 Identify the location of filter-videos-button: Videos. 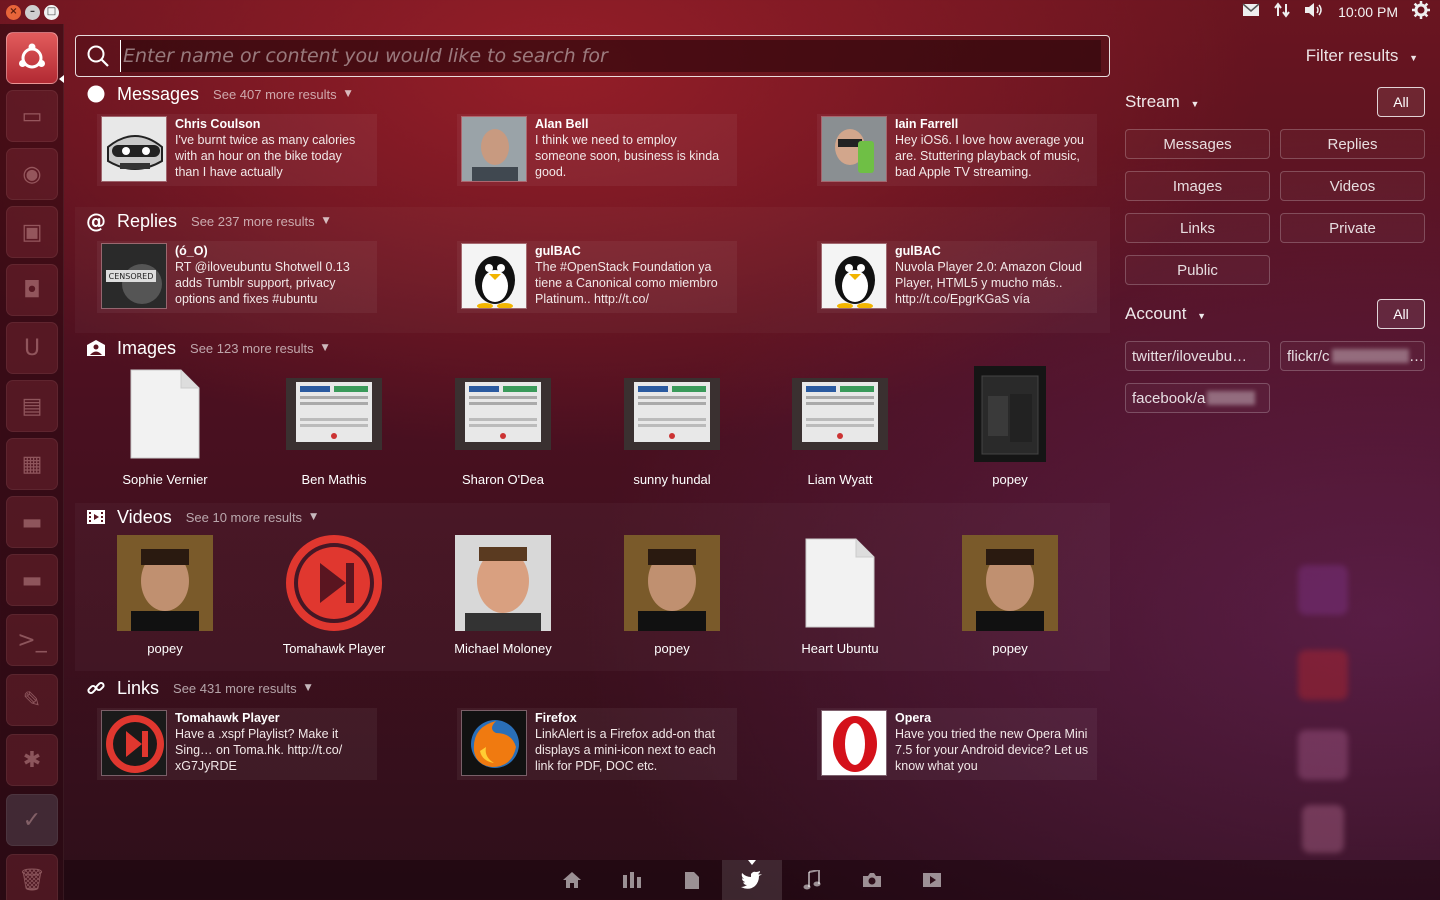
(1352, 186).